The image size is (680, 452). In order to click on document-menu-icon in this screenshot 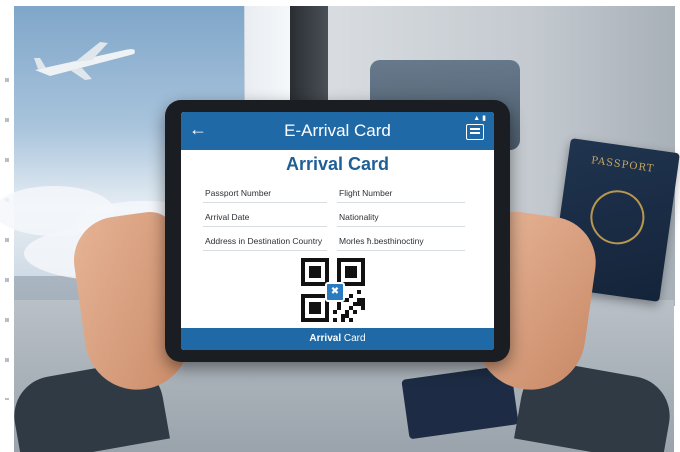, I will do `click(475, 132)`.